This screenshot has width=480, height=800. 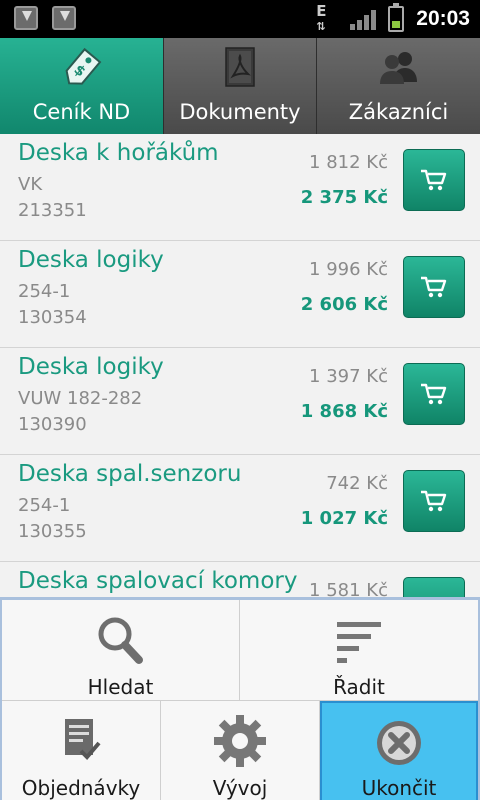 I want to click on menu-item-development: Vývoj, so click(x=240, y=750).